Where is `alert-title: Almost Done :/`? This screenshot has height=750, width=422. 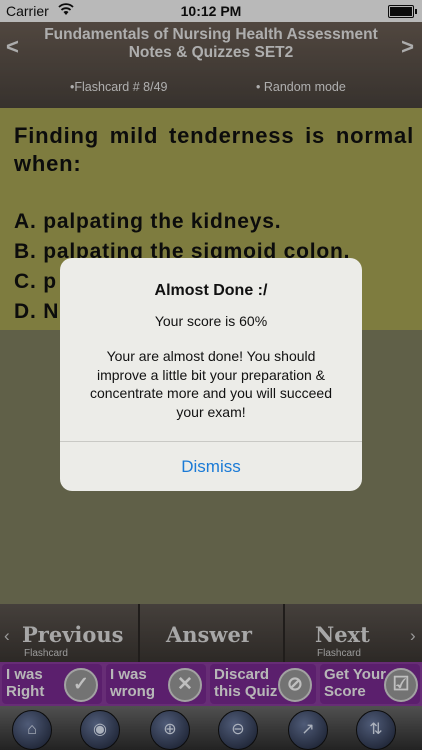 alert-title: Almost Done :/ is located at coordinates (211, 290).